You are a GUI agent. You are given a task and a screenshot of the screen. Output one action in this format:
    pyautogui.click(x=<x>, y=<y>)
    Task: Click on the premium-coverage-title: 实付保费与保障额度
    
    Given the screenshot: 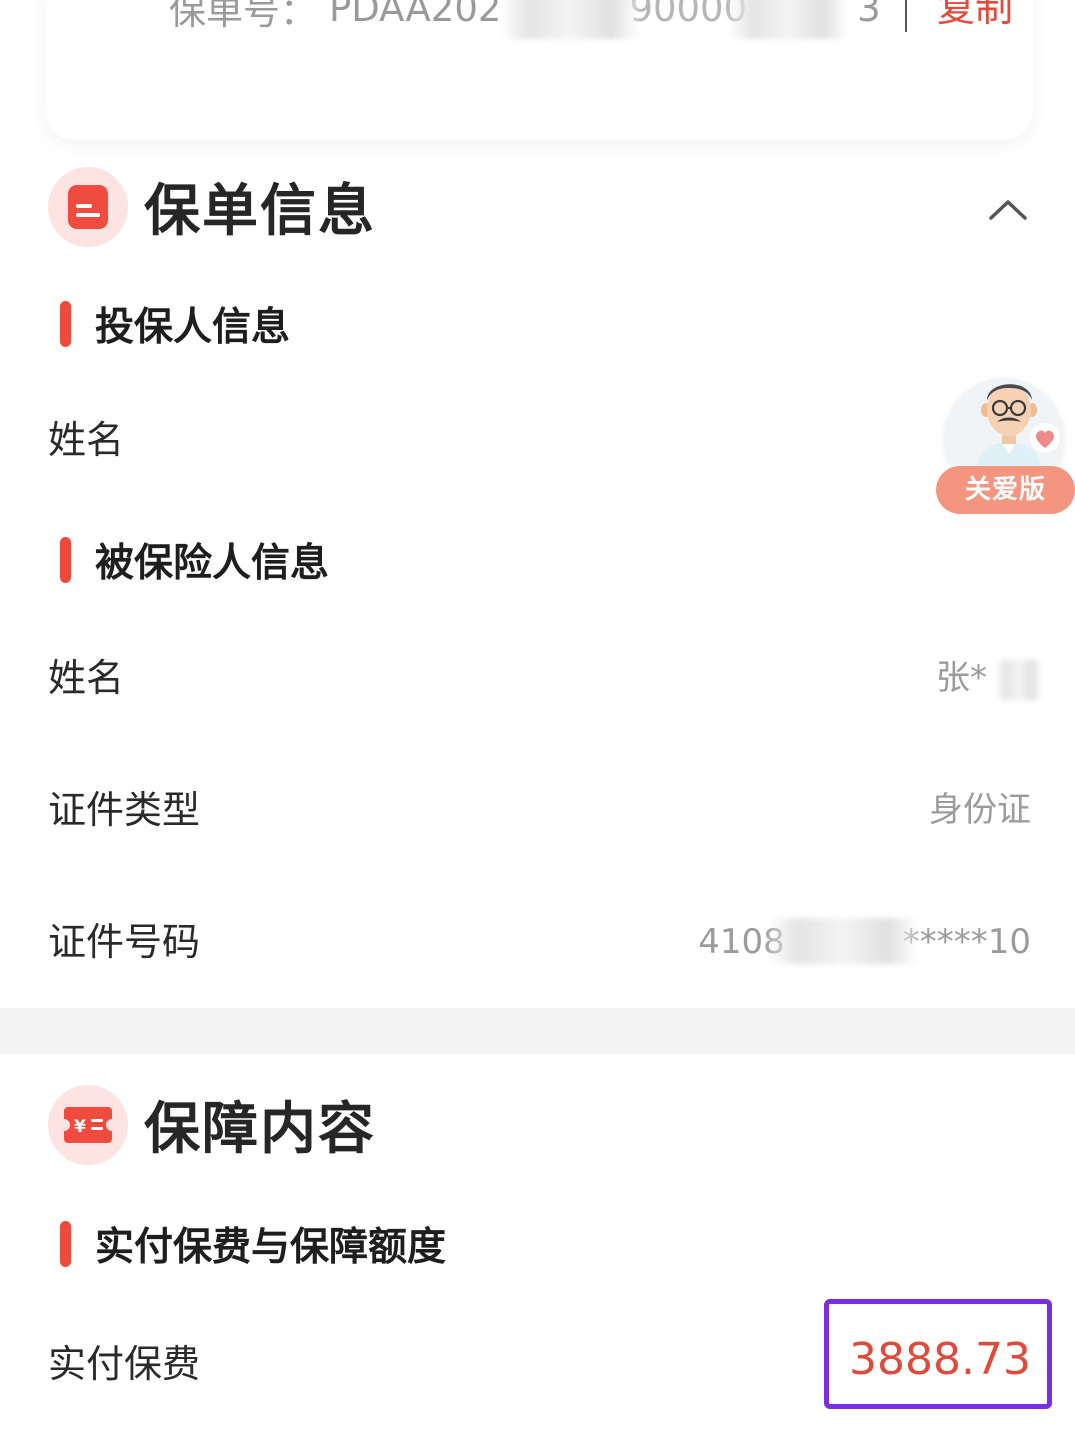 What is the action you would take?
    pyautogui.click(x=271, y=1247)
    